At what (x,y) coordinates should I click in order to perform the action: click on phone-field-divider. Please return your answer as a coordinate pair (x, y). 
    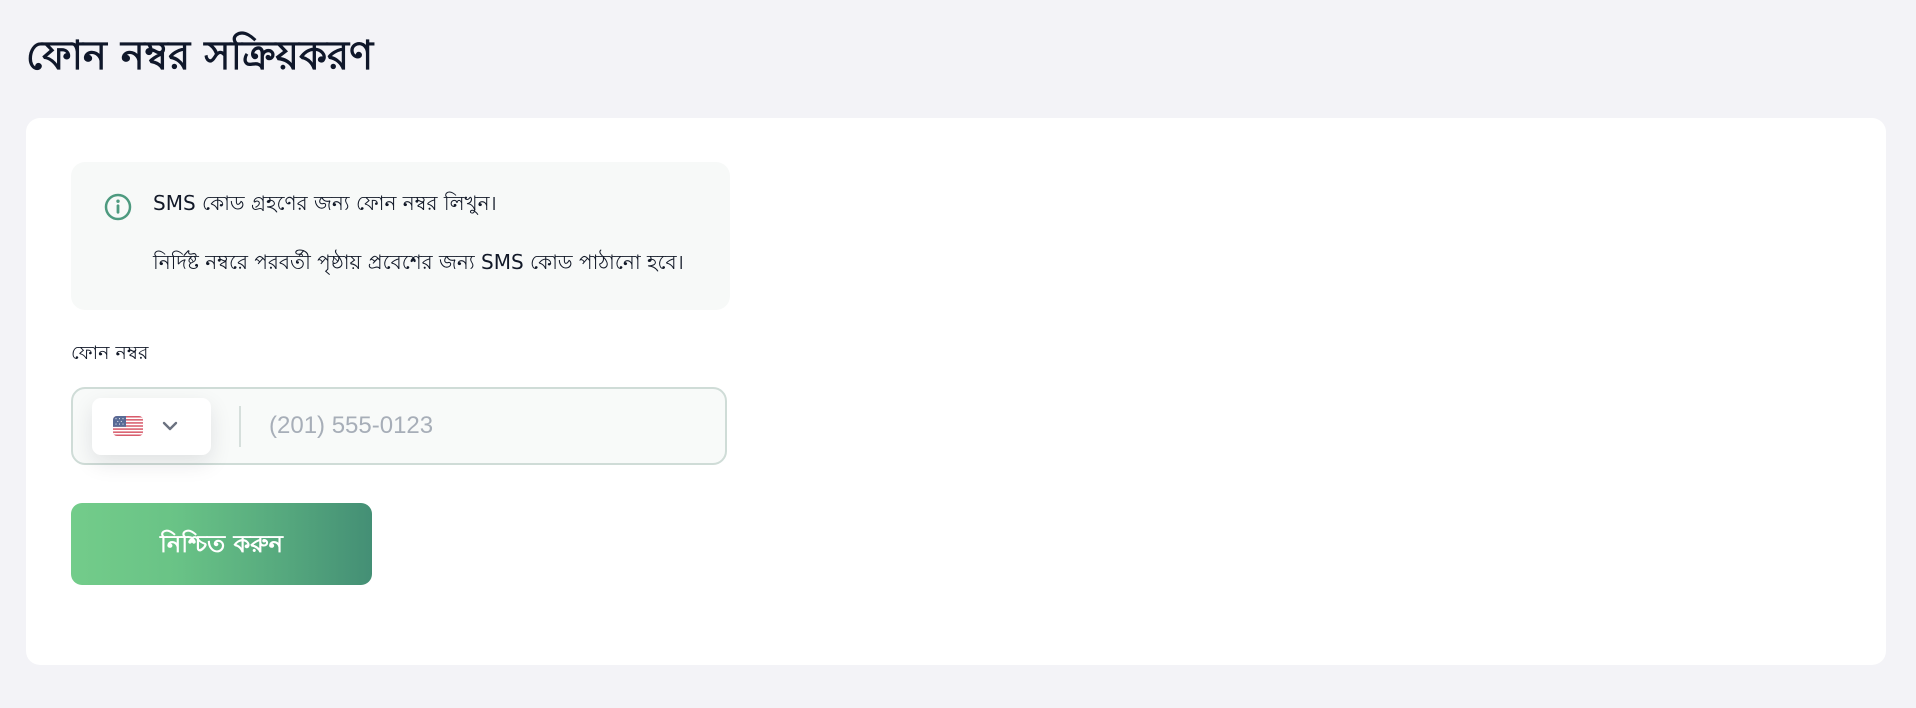
    Looking at the image, I should click on (240, 426).